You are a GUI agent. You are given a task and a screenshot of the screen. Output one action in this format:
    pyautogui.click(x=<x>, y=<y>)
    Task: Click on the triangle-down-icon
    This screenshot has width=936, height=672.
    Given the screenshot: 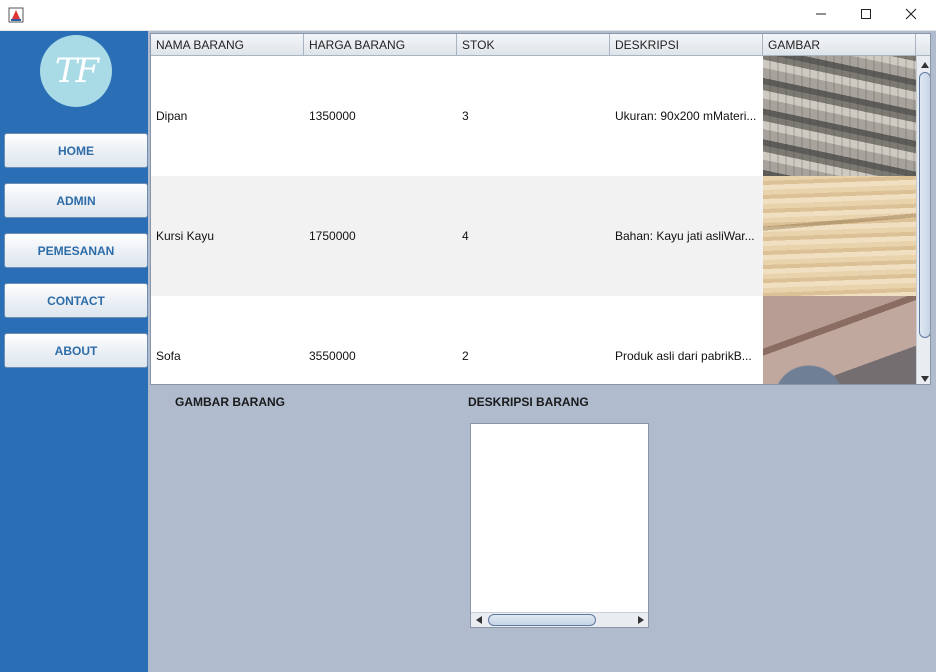 What is the action you would take?
    pyautogui.click(x=924, y=377)
    